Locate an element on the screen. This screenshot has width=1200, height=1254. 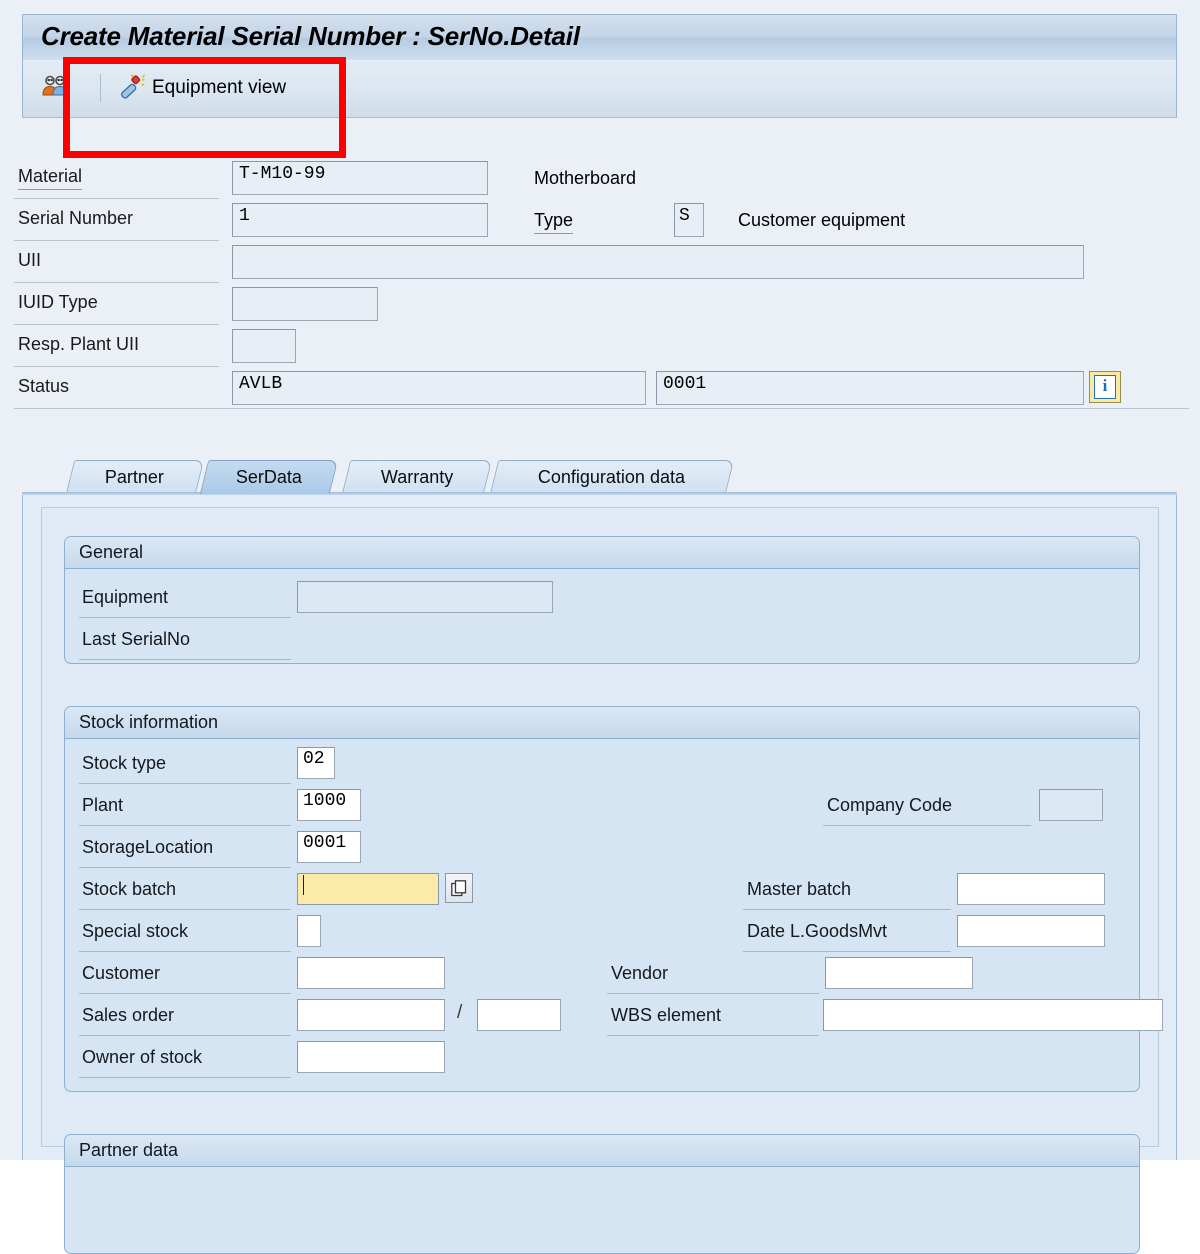
iuid-type-field is located at coordinates (305, 304).